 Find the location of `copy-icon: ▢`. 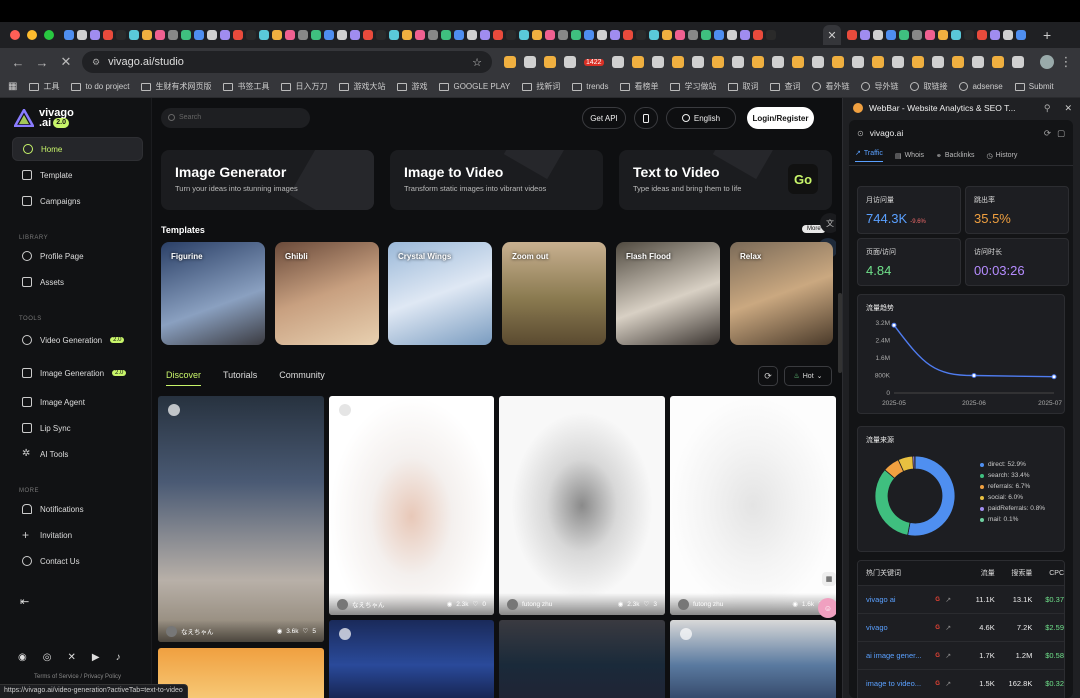

copy-icon: ▢ is located at coordinates (1061, 133).